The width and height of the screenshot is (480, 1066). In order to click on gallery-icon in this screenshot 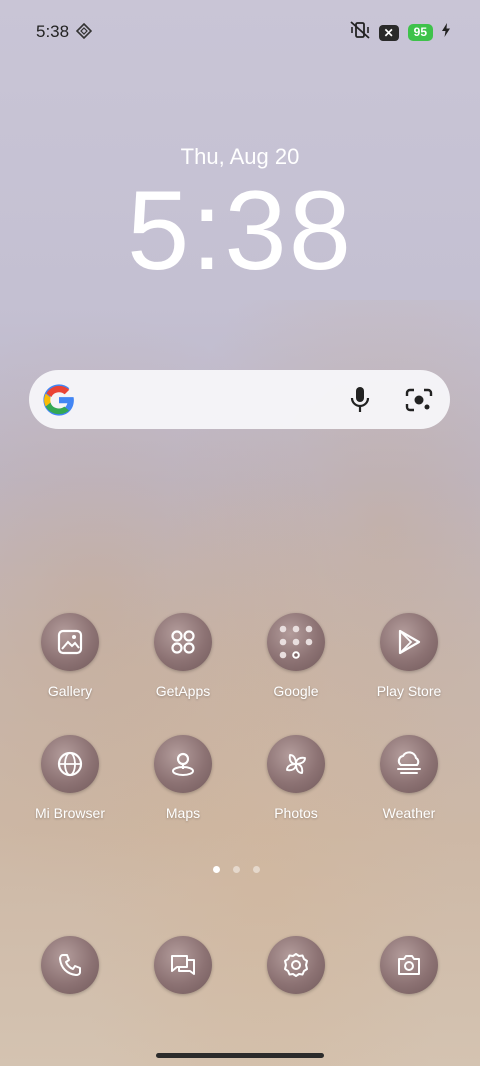, I will do `click(70, 642)`.